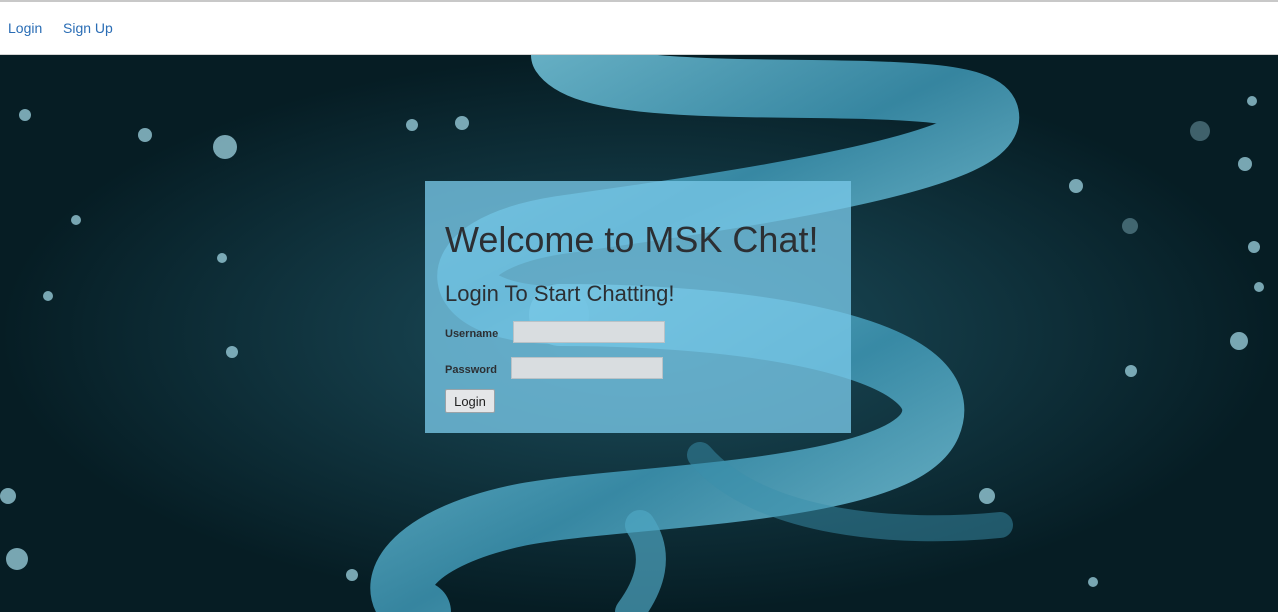  Describe the element at coordinates (470, 401) in the screenshot. I see `login-submit-button: Login` at that location.